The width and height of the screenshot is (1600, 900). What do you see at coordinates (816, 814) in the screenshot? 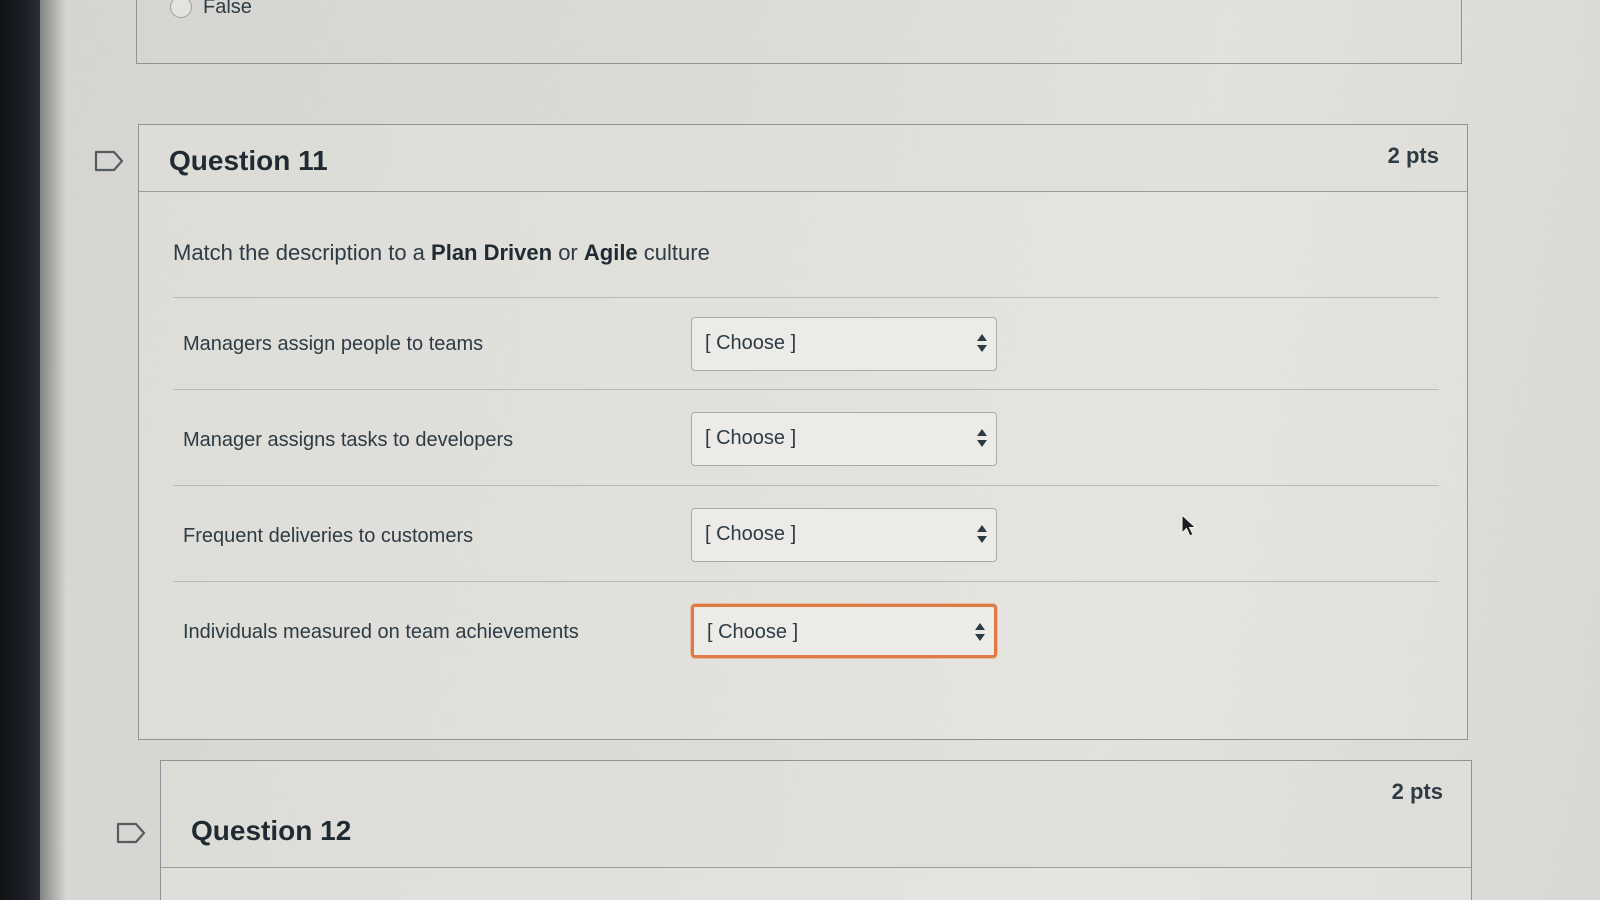
I see `question-12-header: Question 12 2 pts` at bounding box center [816, 814].